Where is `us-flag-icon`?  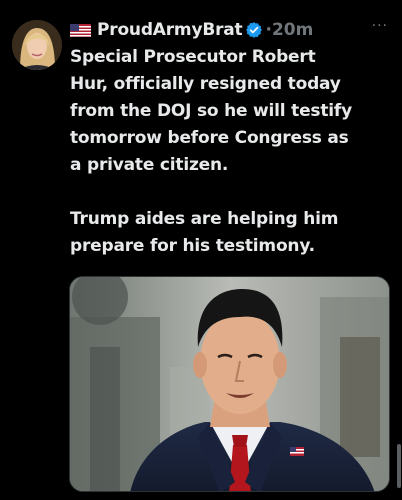 us-flag-icon is located at coordinates (80, 30).